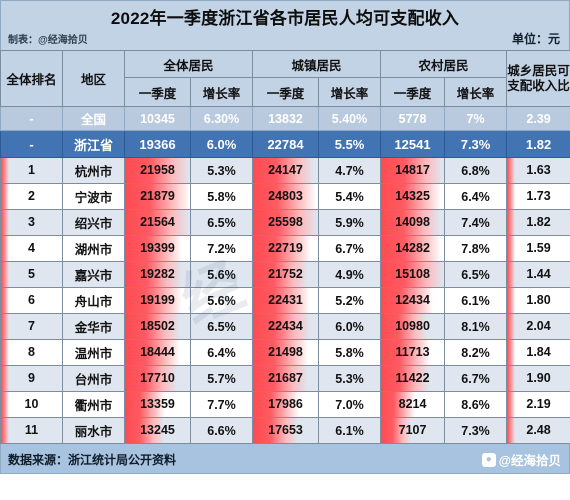 The height and width of the screenshot is (500, 570). Describe the element at coordinates (538, 118) in the screenshot. I see `ratio-cell: 2.39` at that location.